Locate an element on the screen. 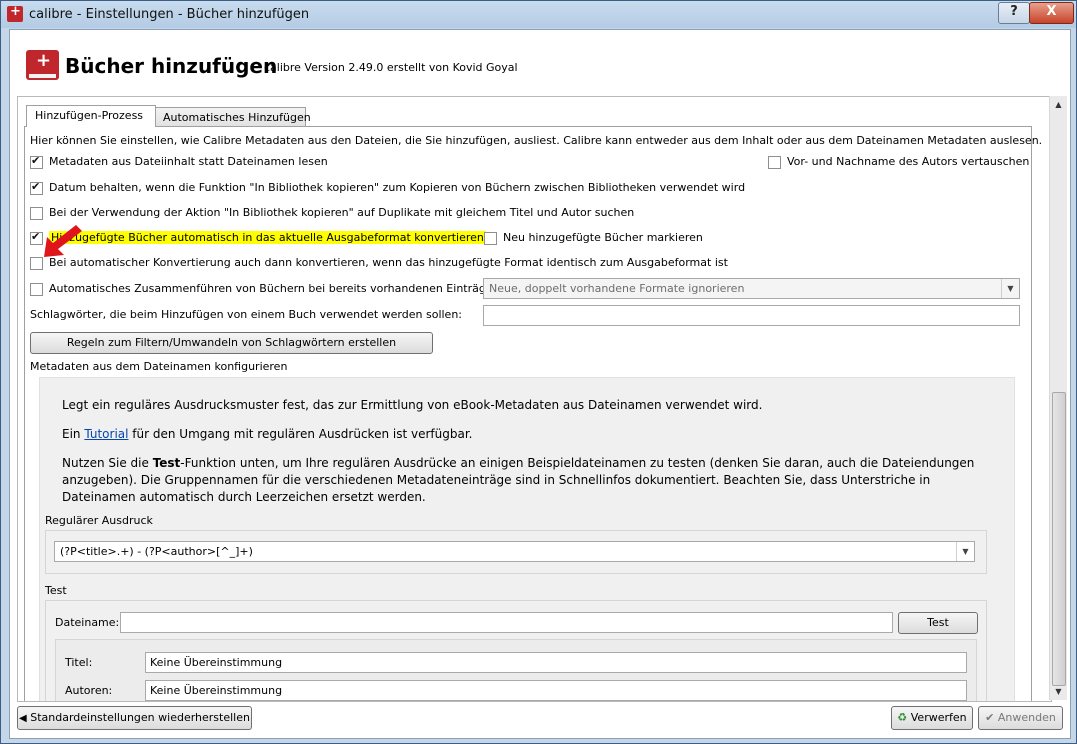 Image resolution: width=1077 pixels, height=744 pixels. restore-defaults-button: ◀ Standardeinstellungen wiederherstellen is located at coordinates (134, 718).